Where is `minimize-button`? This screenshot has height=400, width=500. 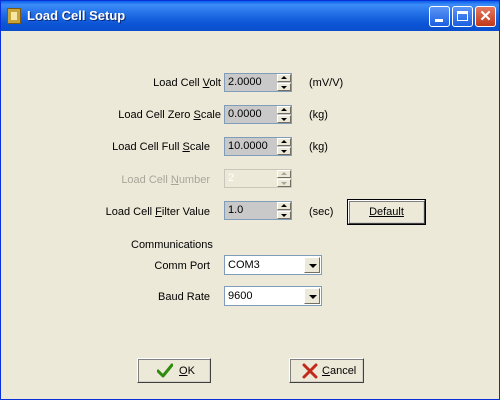
minimize-button is located at coordinates (439, 16).